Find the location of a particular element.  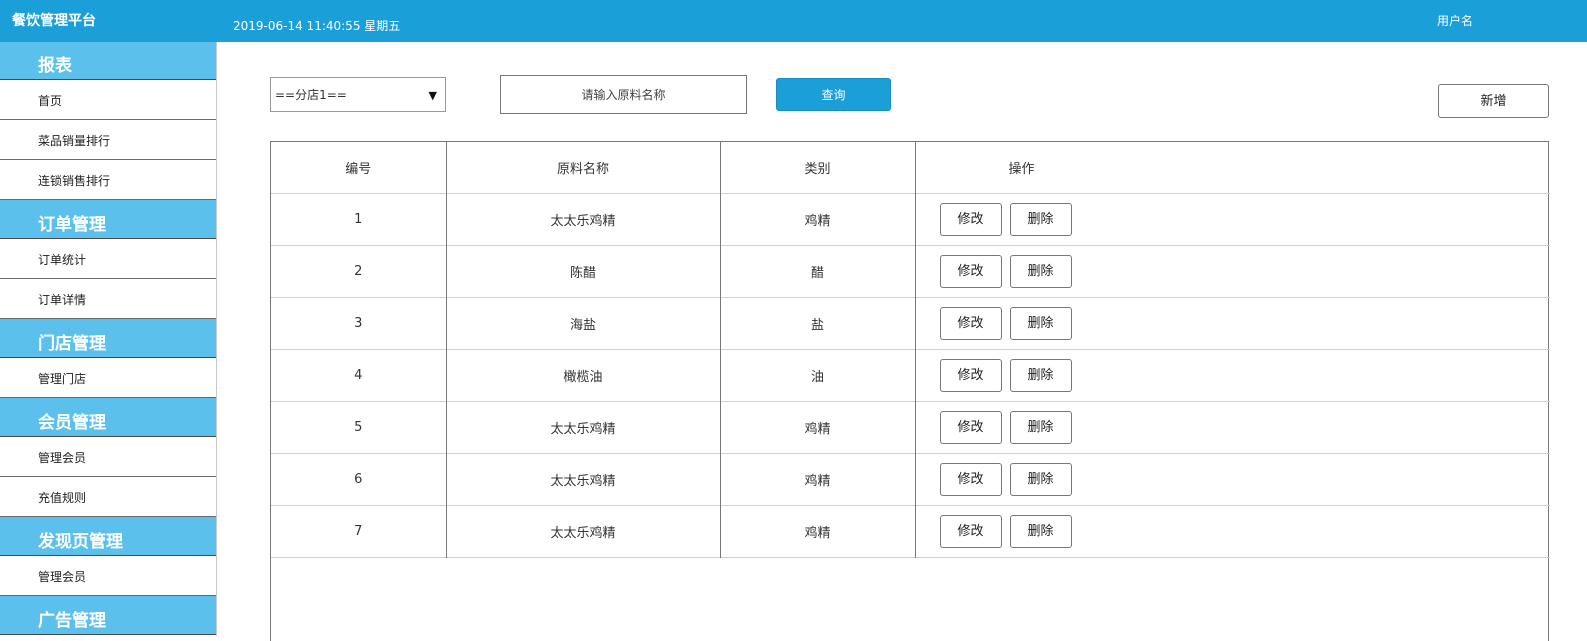

sidebar-item-order-details: 订单详情 is located at coordinates (108, 299).